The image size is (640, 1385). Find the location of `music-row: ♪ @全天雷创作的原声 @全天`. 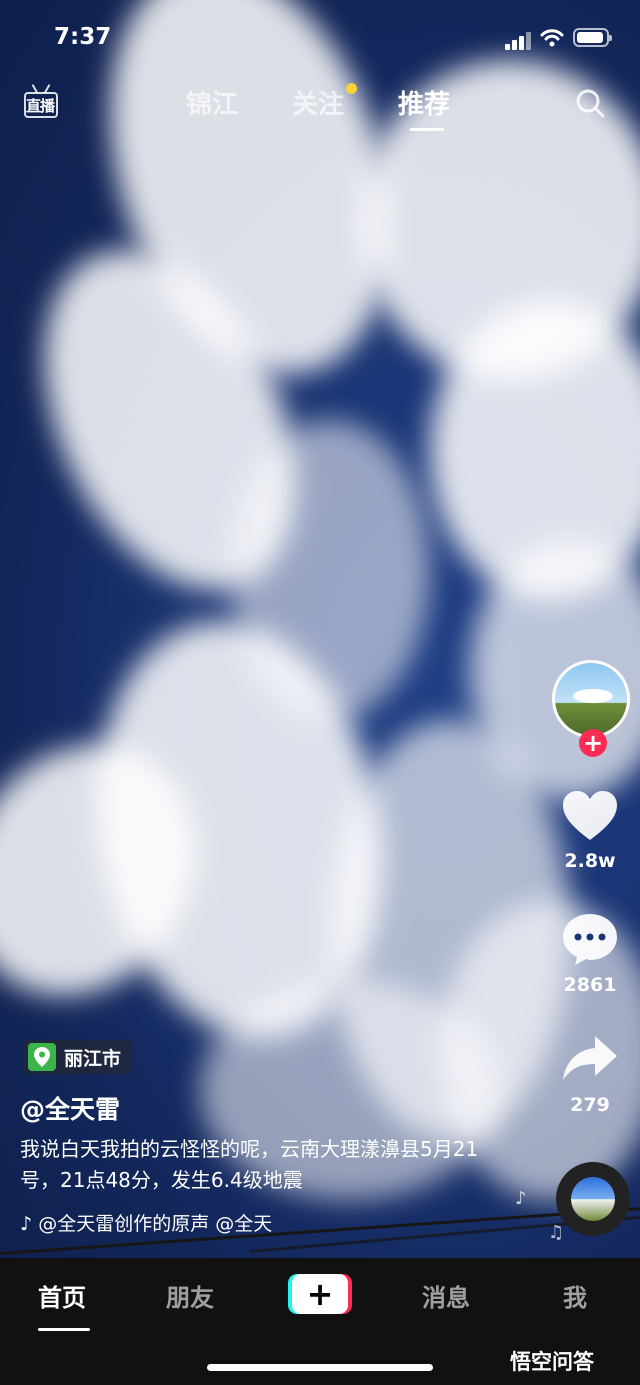

music-row: ♪ @全天雷创作的原声 @全天 is located at coordinates (180, 1222).